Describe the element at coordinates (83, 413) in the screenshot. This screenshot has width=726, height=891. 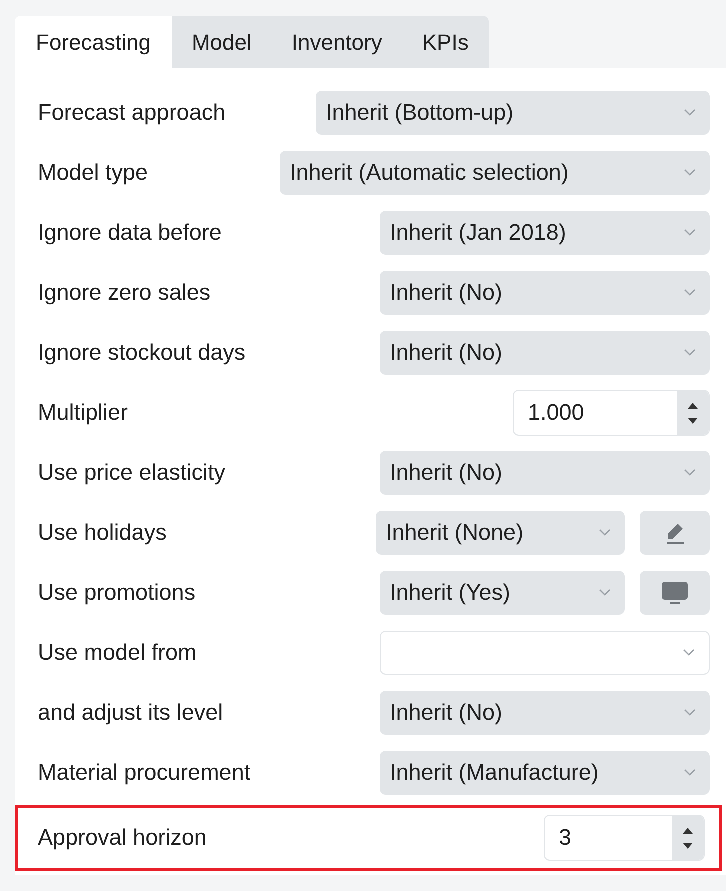
I see `field-label: Multiplier` at that location.